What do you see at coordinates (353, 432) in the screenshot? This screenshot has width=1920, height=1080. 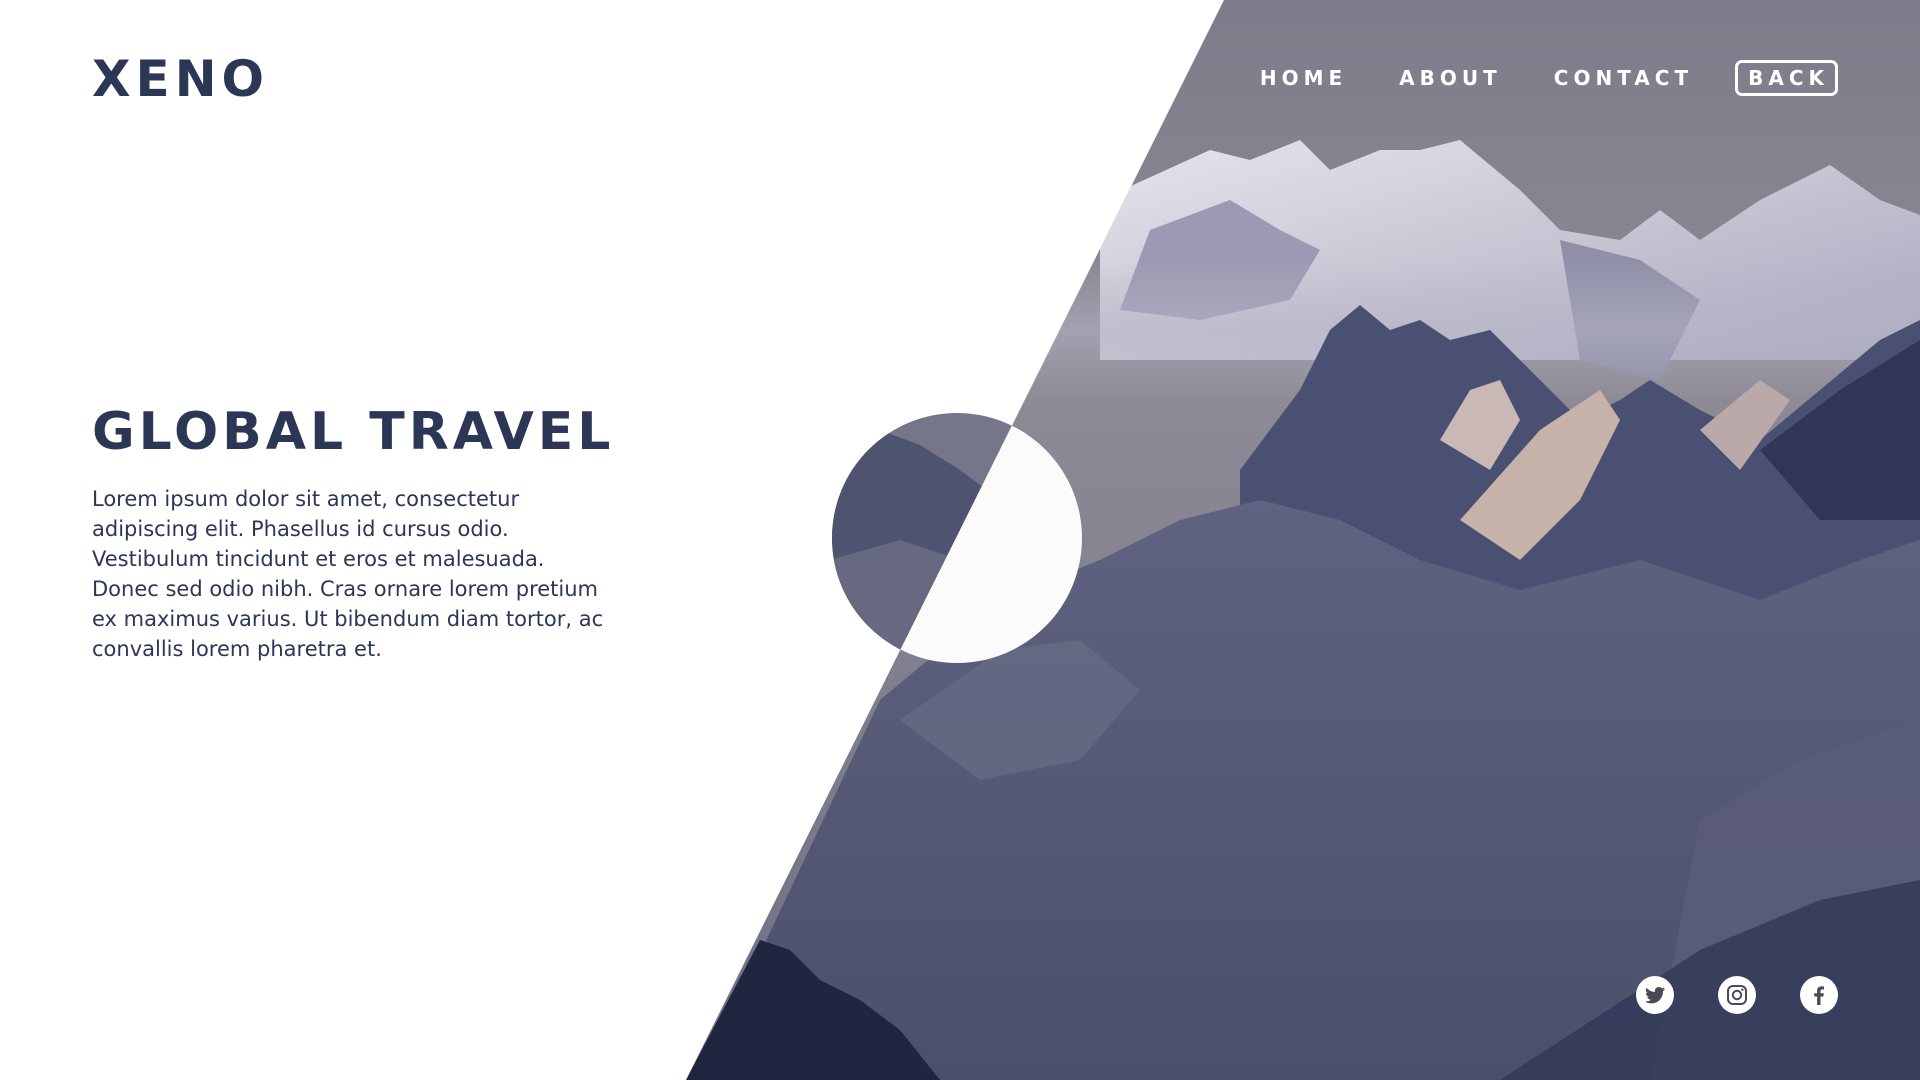 I see `hero-title: GLOBAL TRAVEL` at bounding box center [353, 432].